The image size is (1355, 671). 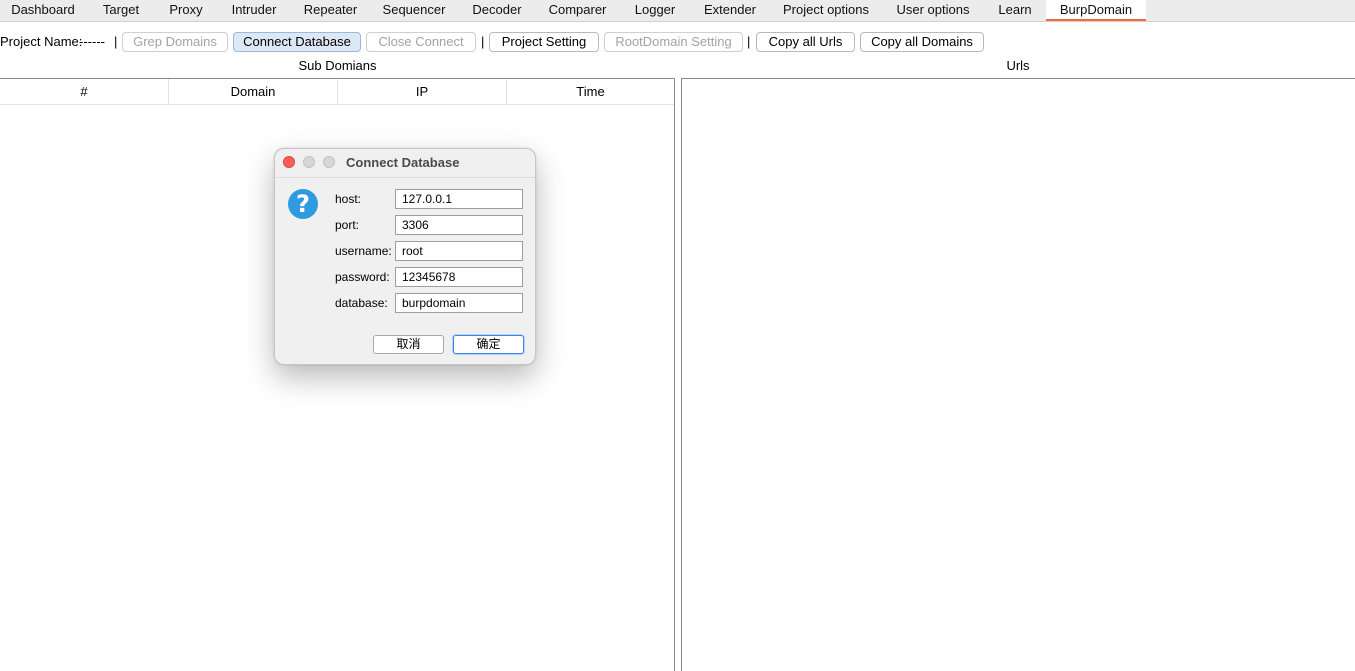 What do you see at coordinates (121, 10) in the screenshot?
I see `tab-target: Target` at bounding box center [121, 10].